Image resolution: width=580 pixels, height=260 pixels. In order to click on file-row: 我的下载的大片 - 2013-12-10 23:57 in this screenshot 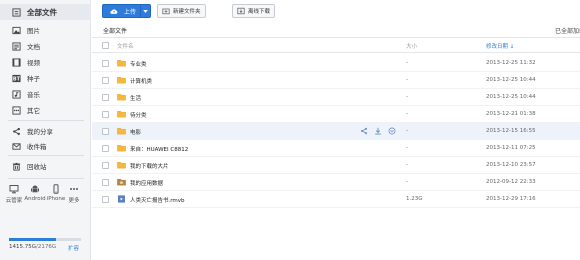, I will do `click(336, 165)`.